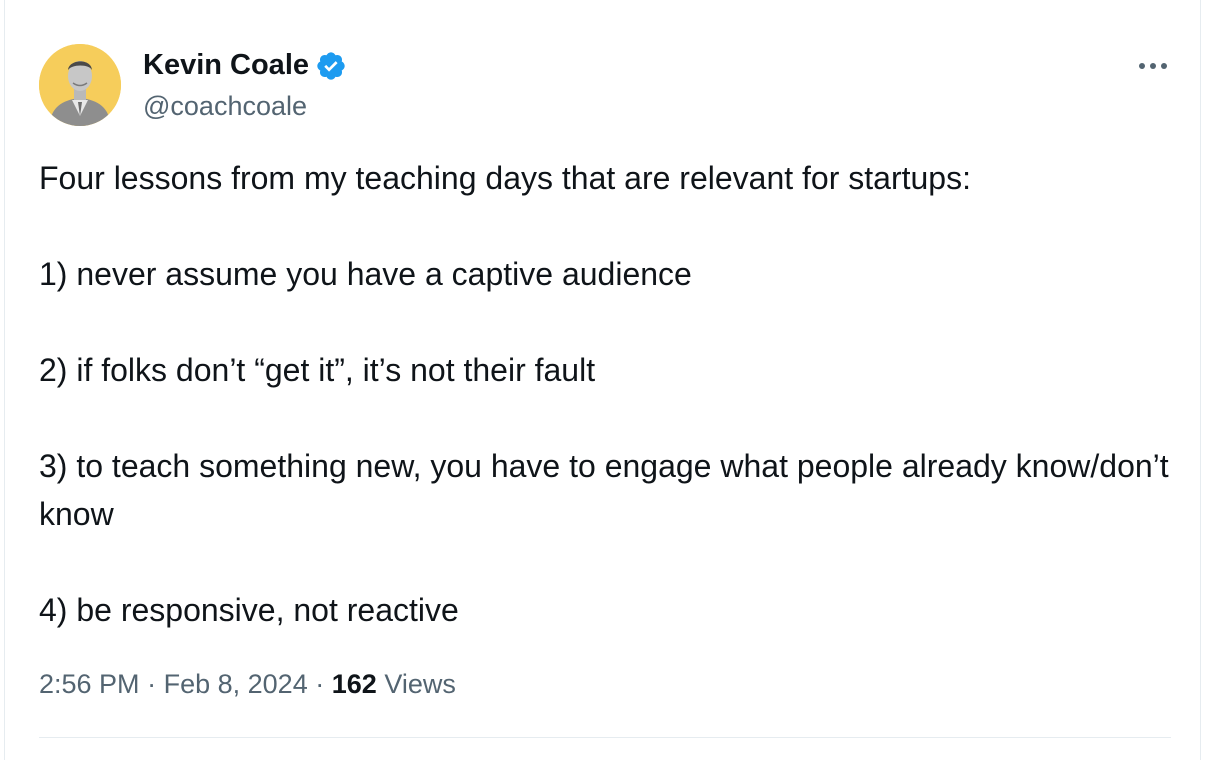 This screenshot has width=1208, height=760. I want to click on person-avatar-icon, so click(80, 85).